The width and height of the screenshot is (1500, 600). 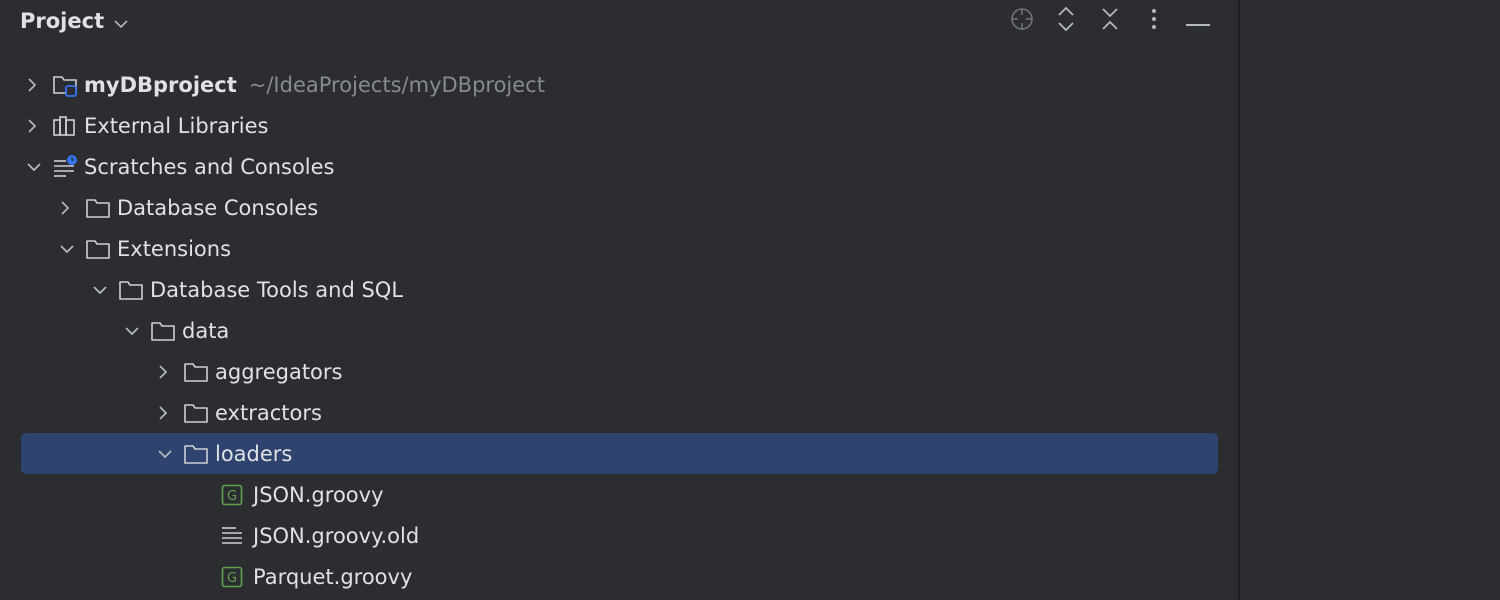 What do you see at coordinates (619, 412) in the screenshot?
I see `tree-node-extractors: extractors` at bounding box center [619, 412].